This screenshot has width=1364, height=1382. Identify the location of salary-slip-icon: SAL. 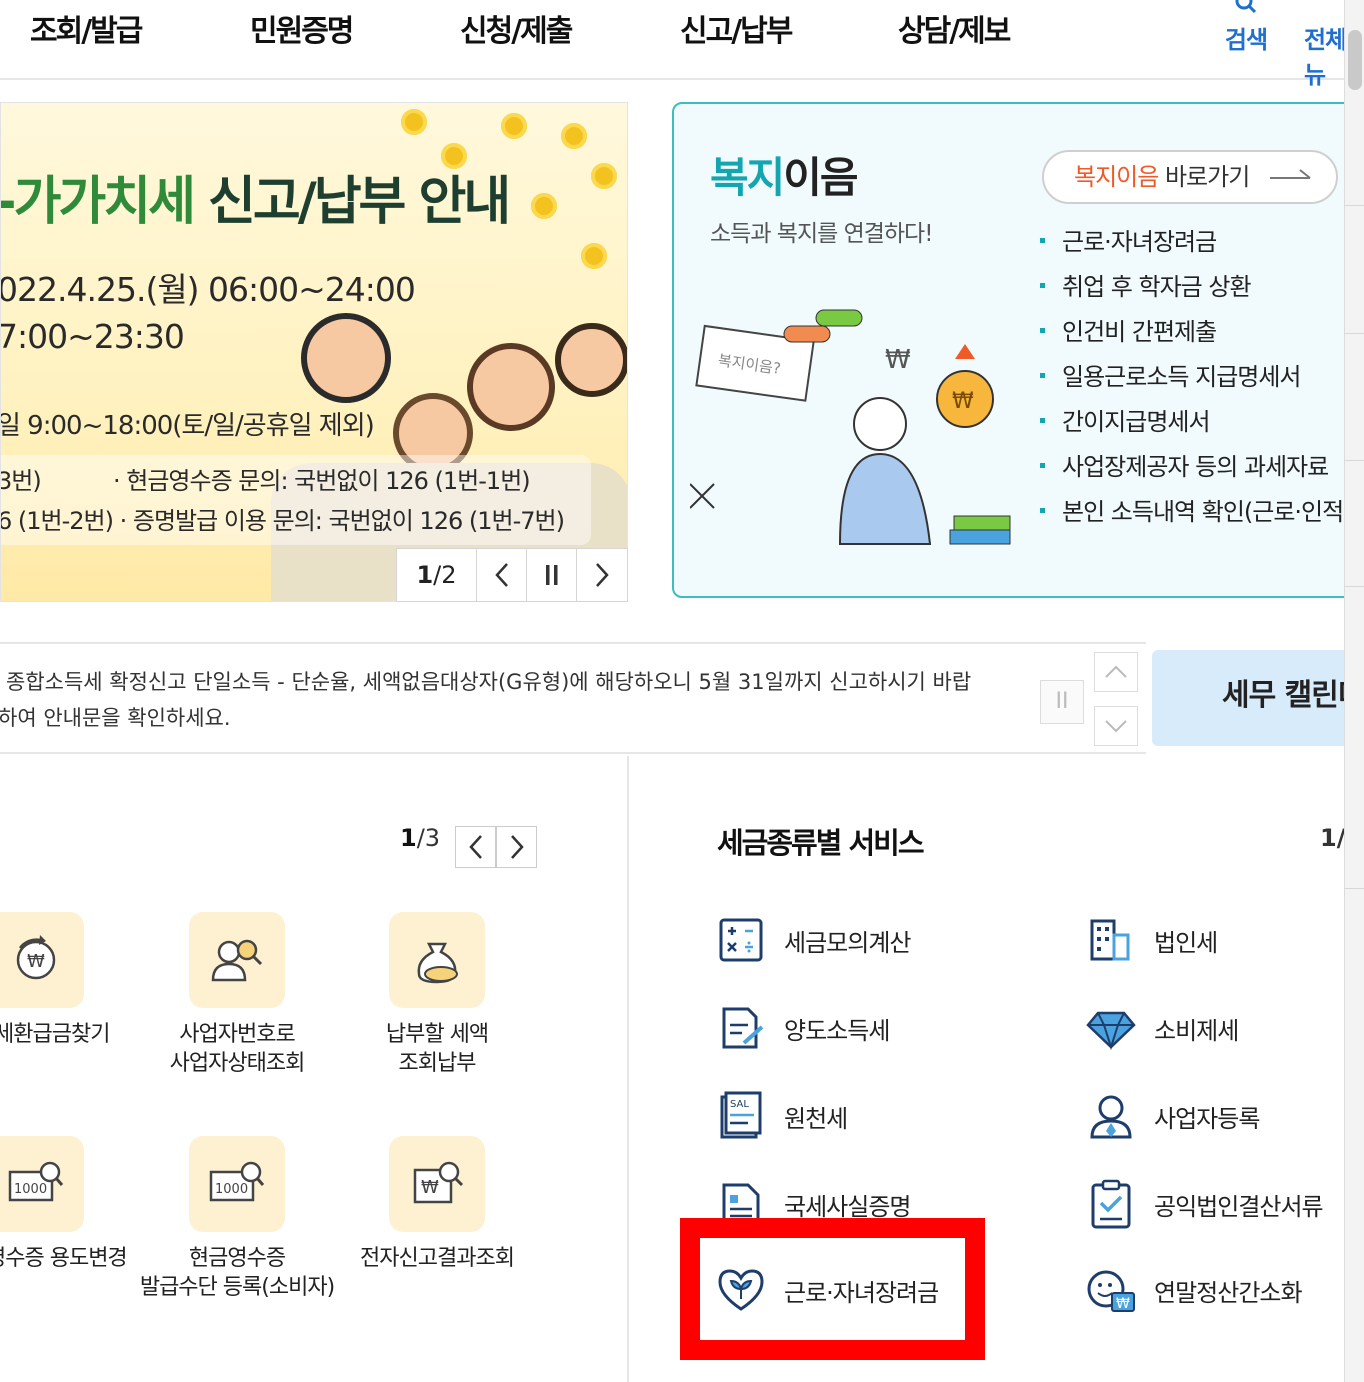
(741, 1115).